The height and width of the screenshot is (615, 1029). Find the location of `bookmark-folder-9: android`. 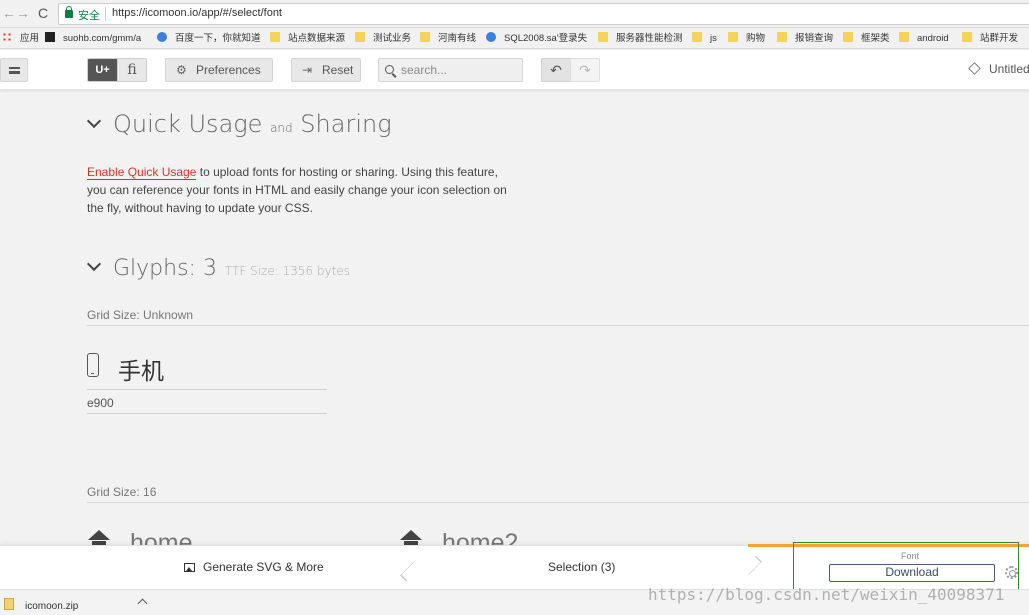

bookmark-folder-9: android is located at coordinates (924, 38).